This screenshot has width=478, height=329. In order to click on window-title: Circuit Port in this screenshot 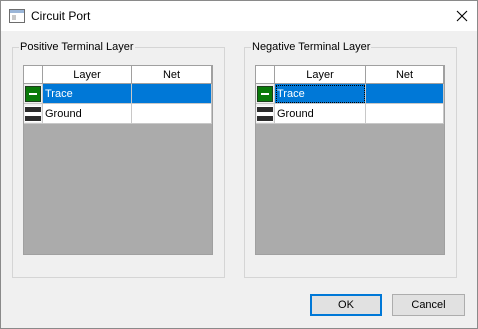, I will do `click(61, 16)`.